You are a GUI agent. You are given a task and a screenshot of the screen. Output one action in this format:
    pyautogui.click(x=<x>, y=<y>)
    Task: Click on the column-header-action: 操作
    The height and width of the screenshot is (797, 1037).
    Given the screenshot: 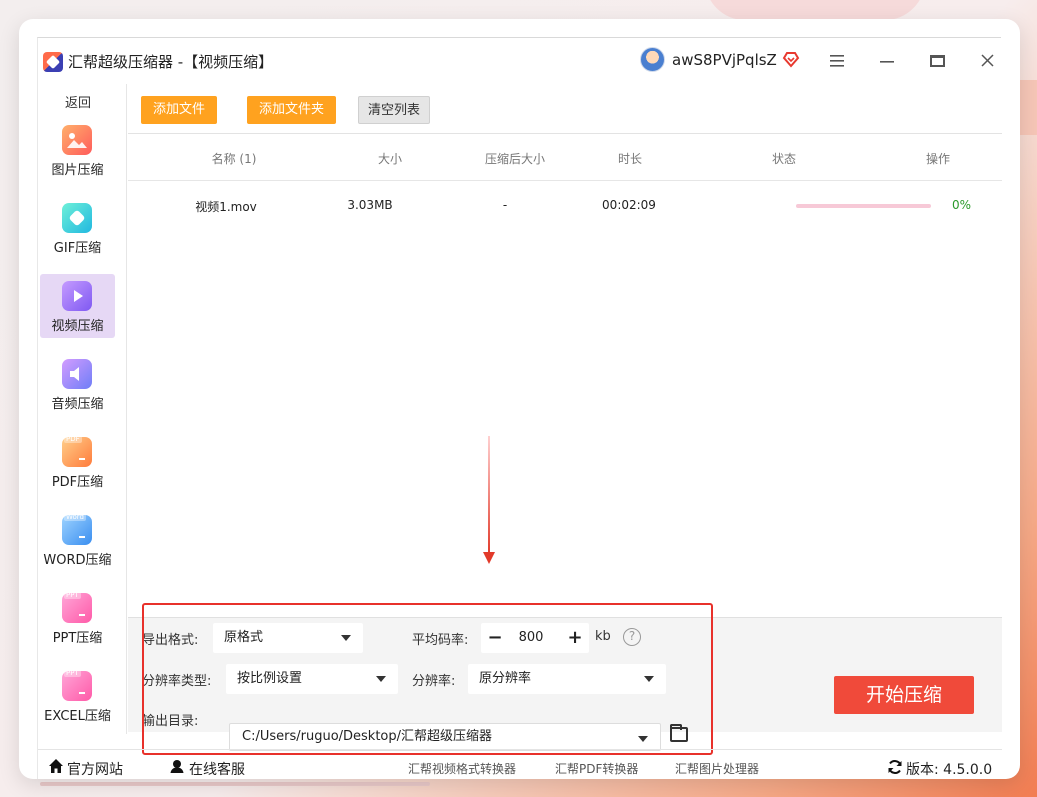 What is the action you would take?
    pyautogui.click(x=937, y=159)
    